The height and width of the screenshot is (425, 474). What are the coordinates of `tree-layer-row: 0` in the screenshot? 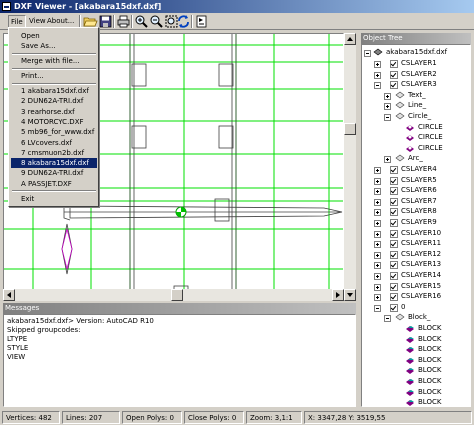 It's located at (416, 307).